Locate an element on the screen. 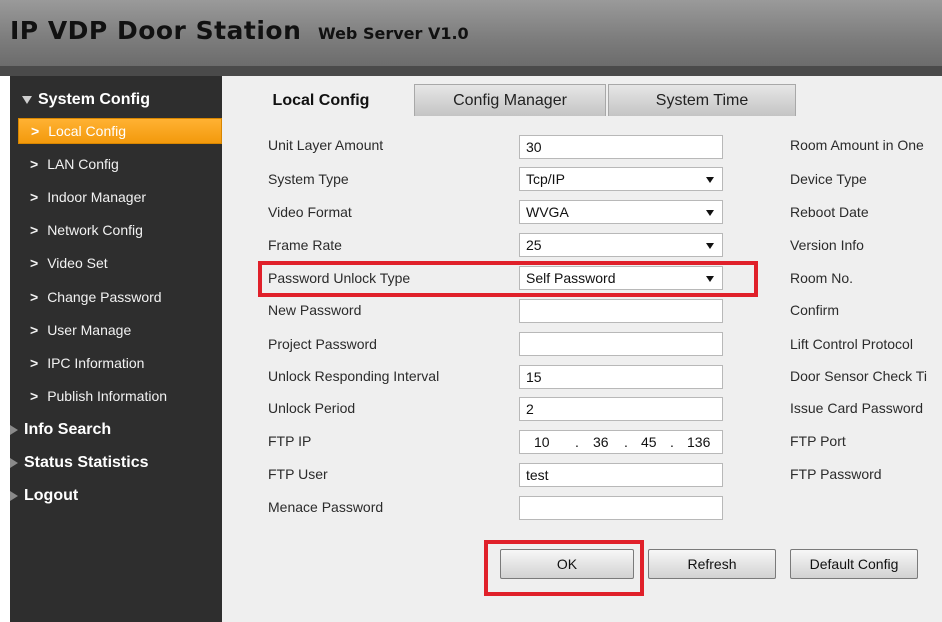 The width and height of the screenshot is (942, 622). menace-password-input is located at coordinates (621, 508).